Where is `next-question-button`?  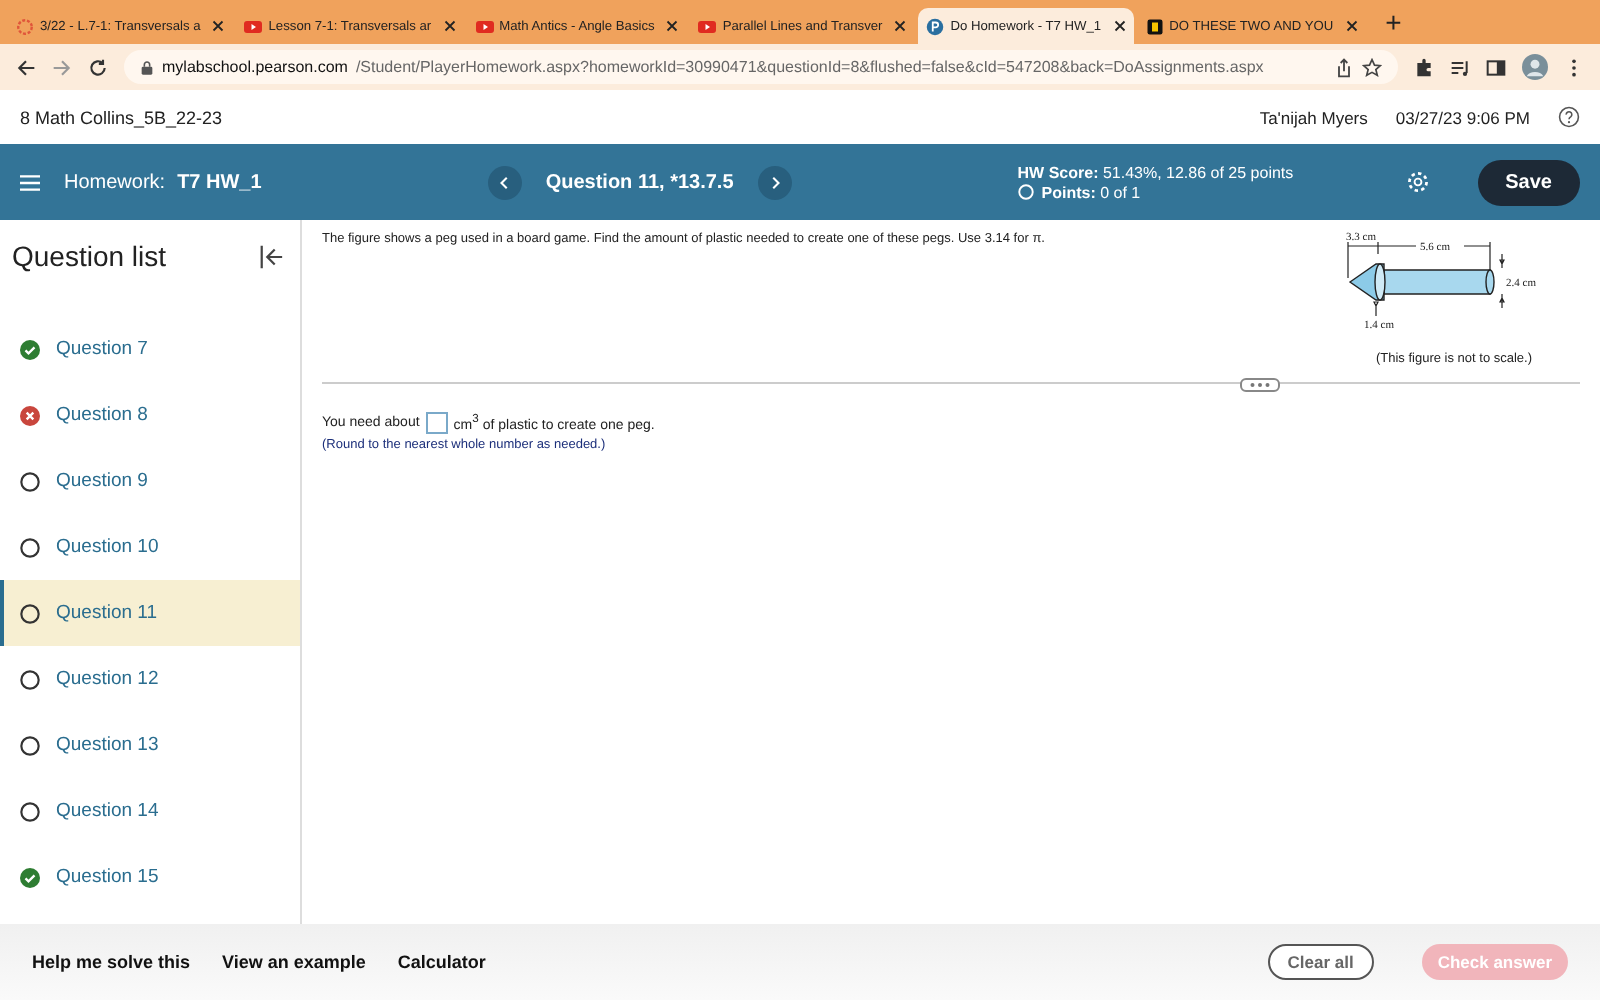 next-question-button is located at coordinates (774, 182).